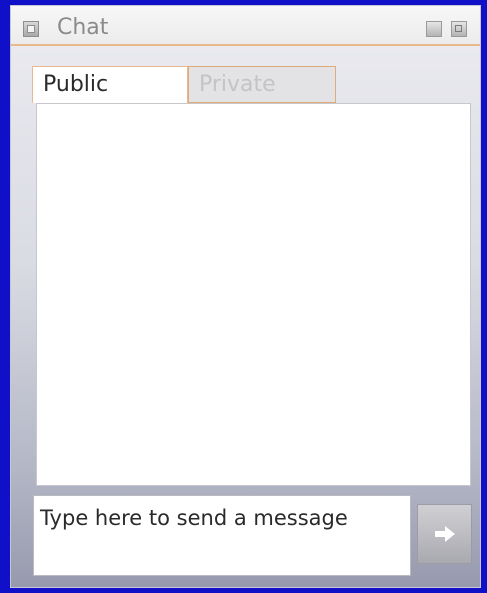 The height and width of the screenshot is (593, 487). What do you see at coordinates (110, 84) in the screenshot?
I see `tab-public: Public` at bounding box center [110, 84].